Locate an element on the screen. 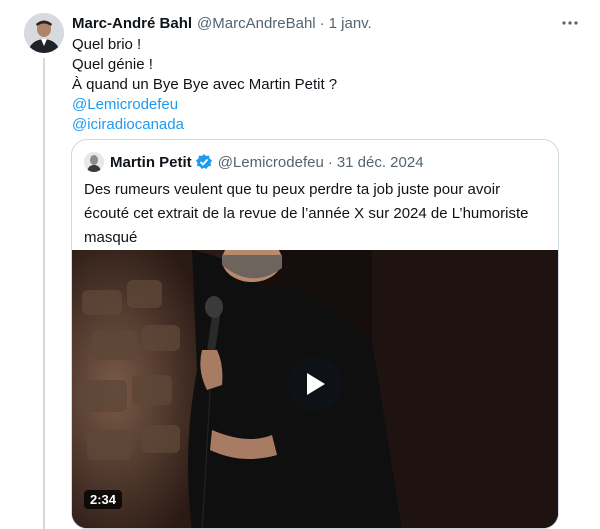 Image resolution: width=600 pixels, height=529 pixels. quote-author-avatar is located at coordinates (94, 162).